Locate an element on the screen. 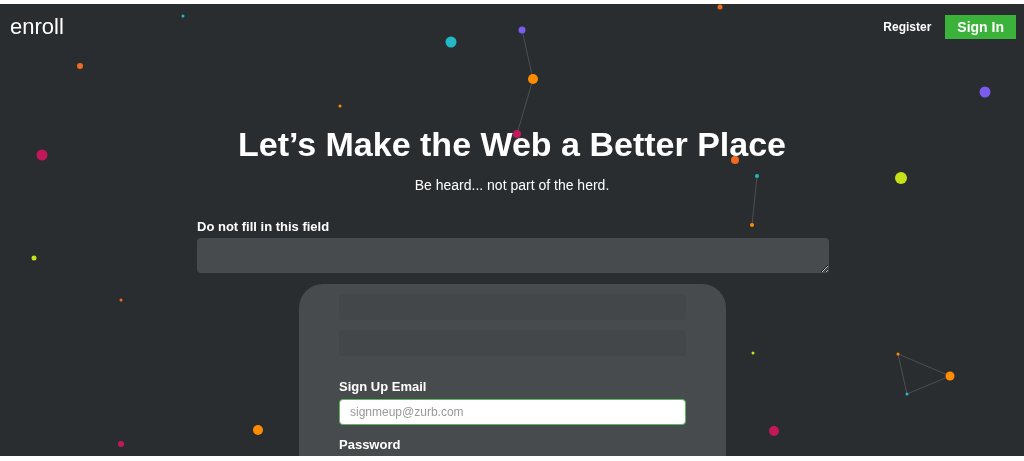  email-label: Sign Up Email is located at coordinates (383, 387).